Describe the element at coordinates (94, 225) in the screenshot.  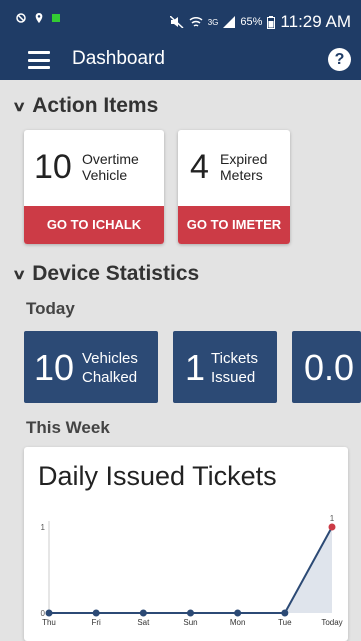
I see `go-to-ichalk-button: GO TO ICHALK` at that location.